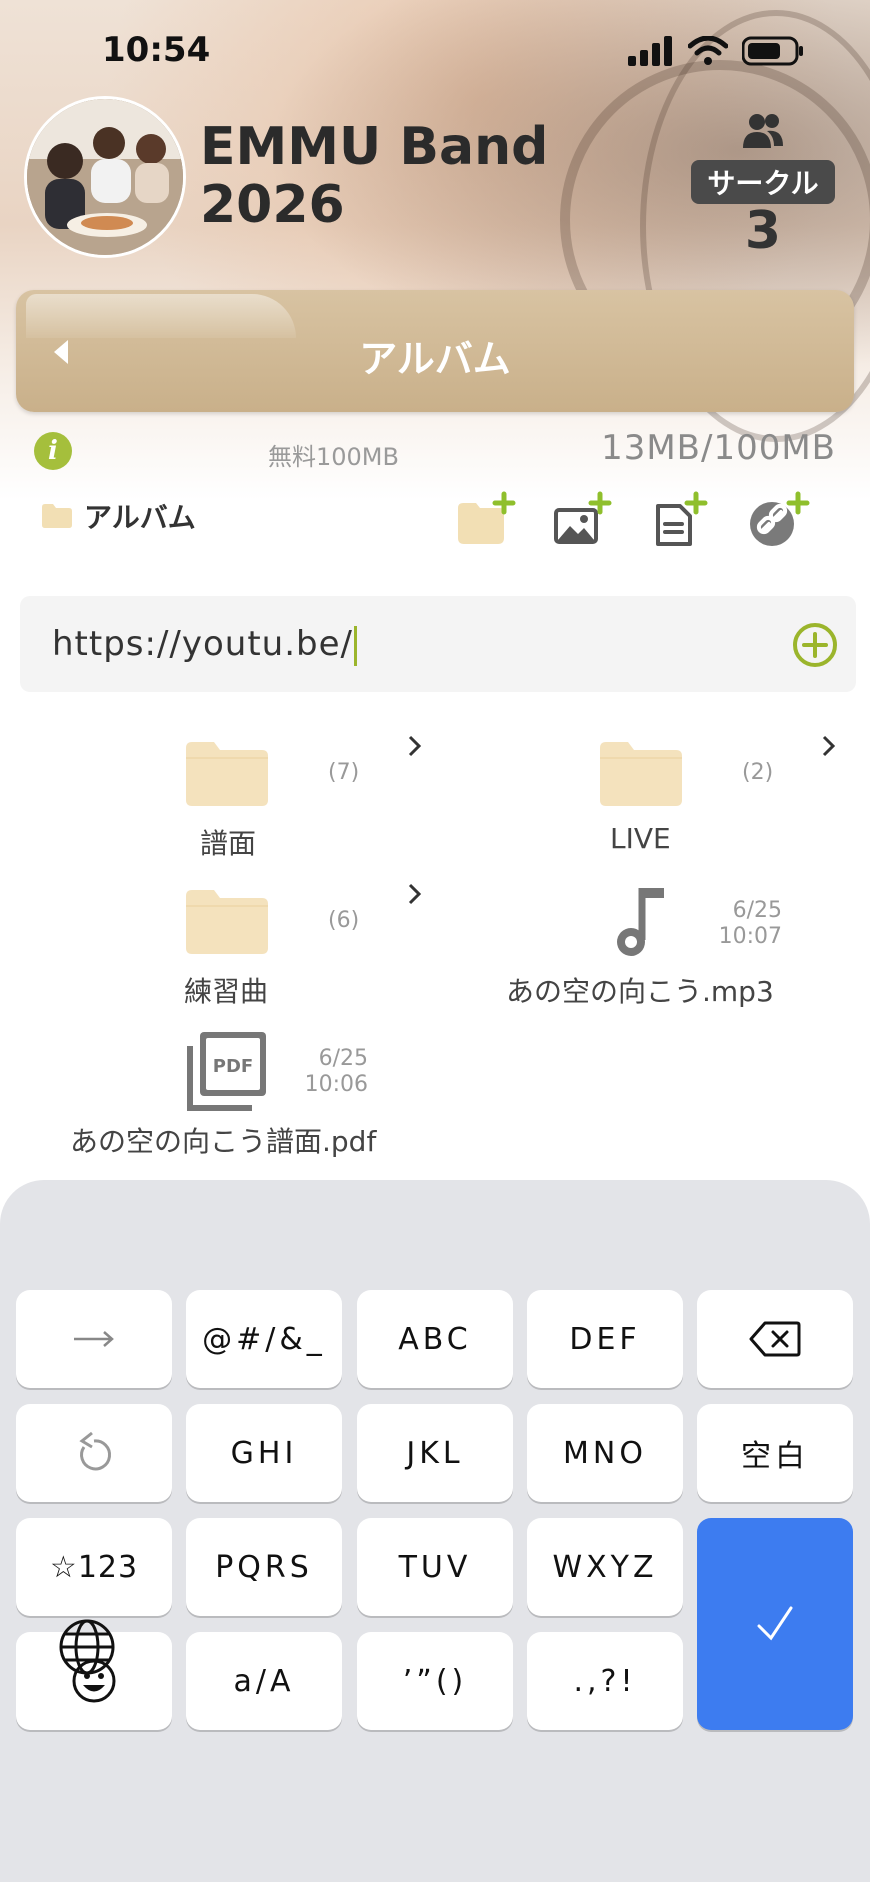 The height and width of the screenshot is (1882, 870). I want to click on item-date-time: 10:07, so click(750, 936).